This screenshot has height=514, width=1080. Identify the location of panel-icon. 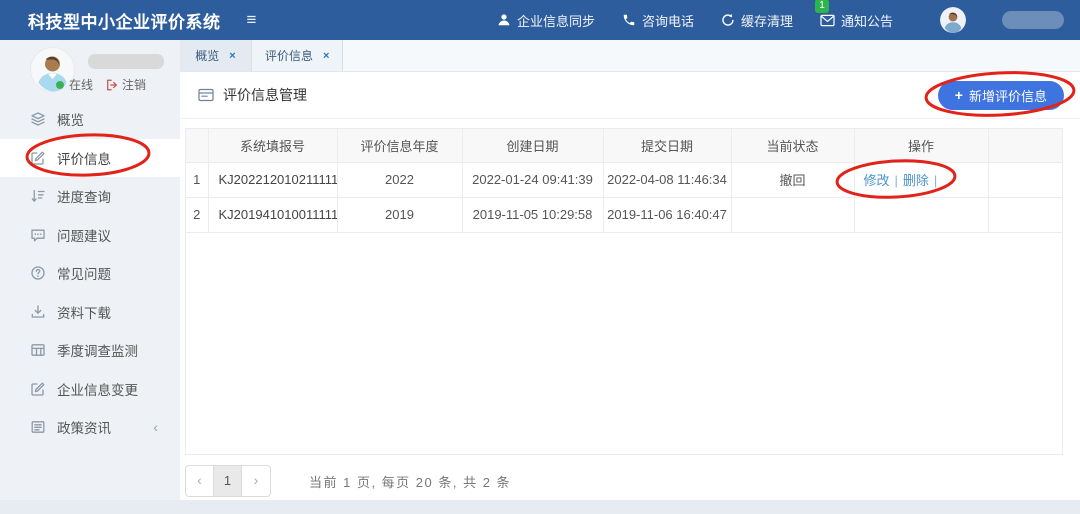
(206, 95).